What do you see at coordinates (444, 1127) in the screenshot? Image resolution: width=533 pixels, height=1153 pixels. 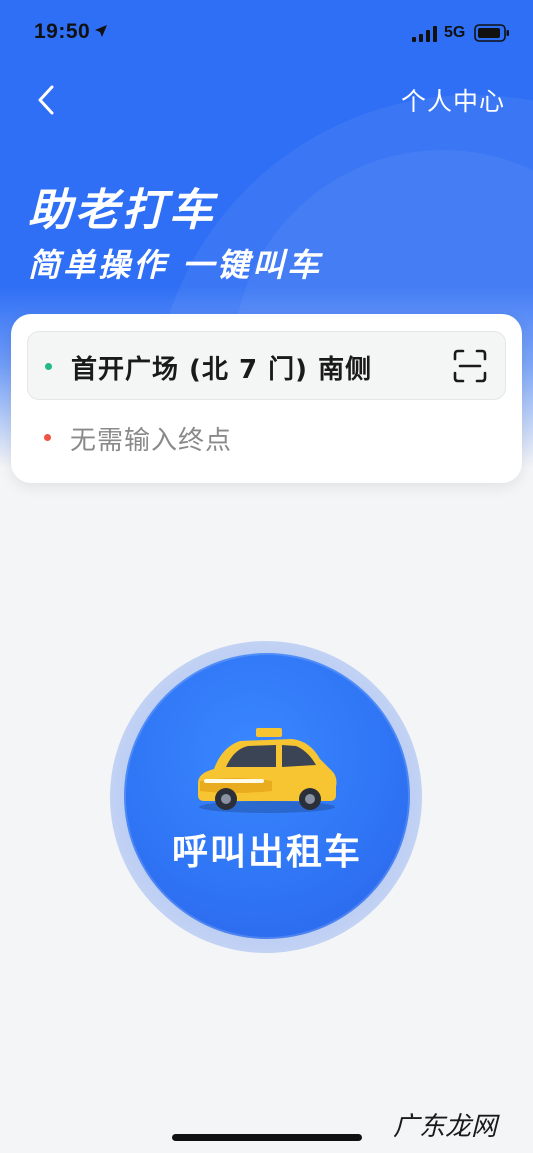 I see `watermark: 广东龙网` at bounding box center [444, 1127].